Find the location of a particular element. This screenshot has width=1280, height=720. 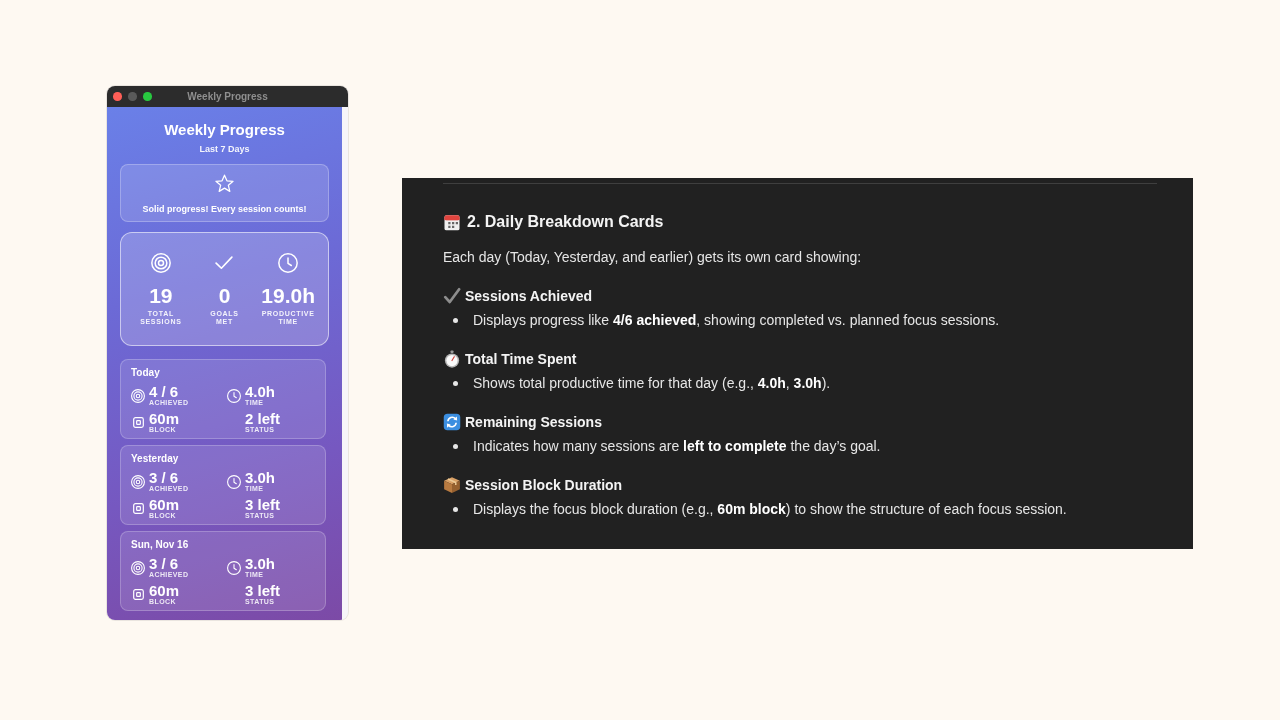

package-icon is located at coordinates (452, 485).